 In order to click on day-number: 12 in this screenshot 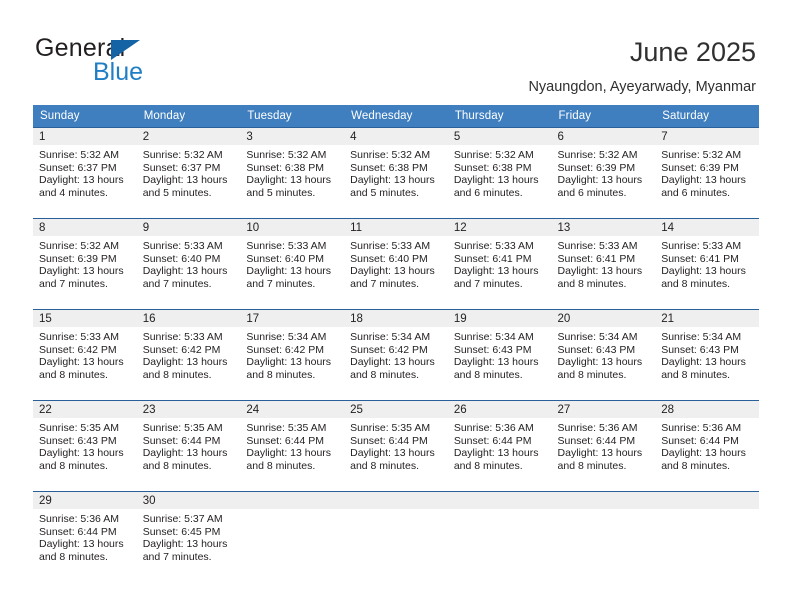, I will do `click(499, 227)`.